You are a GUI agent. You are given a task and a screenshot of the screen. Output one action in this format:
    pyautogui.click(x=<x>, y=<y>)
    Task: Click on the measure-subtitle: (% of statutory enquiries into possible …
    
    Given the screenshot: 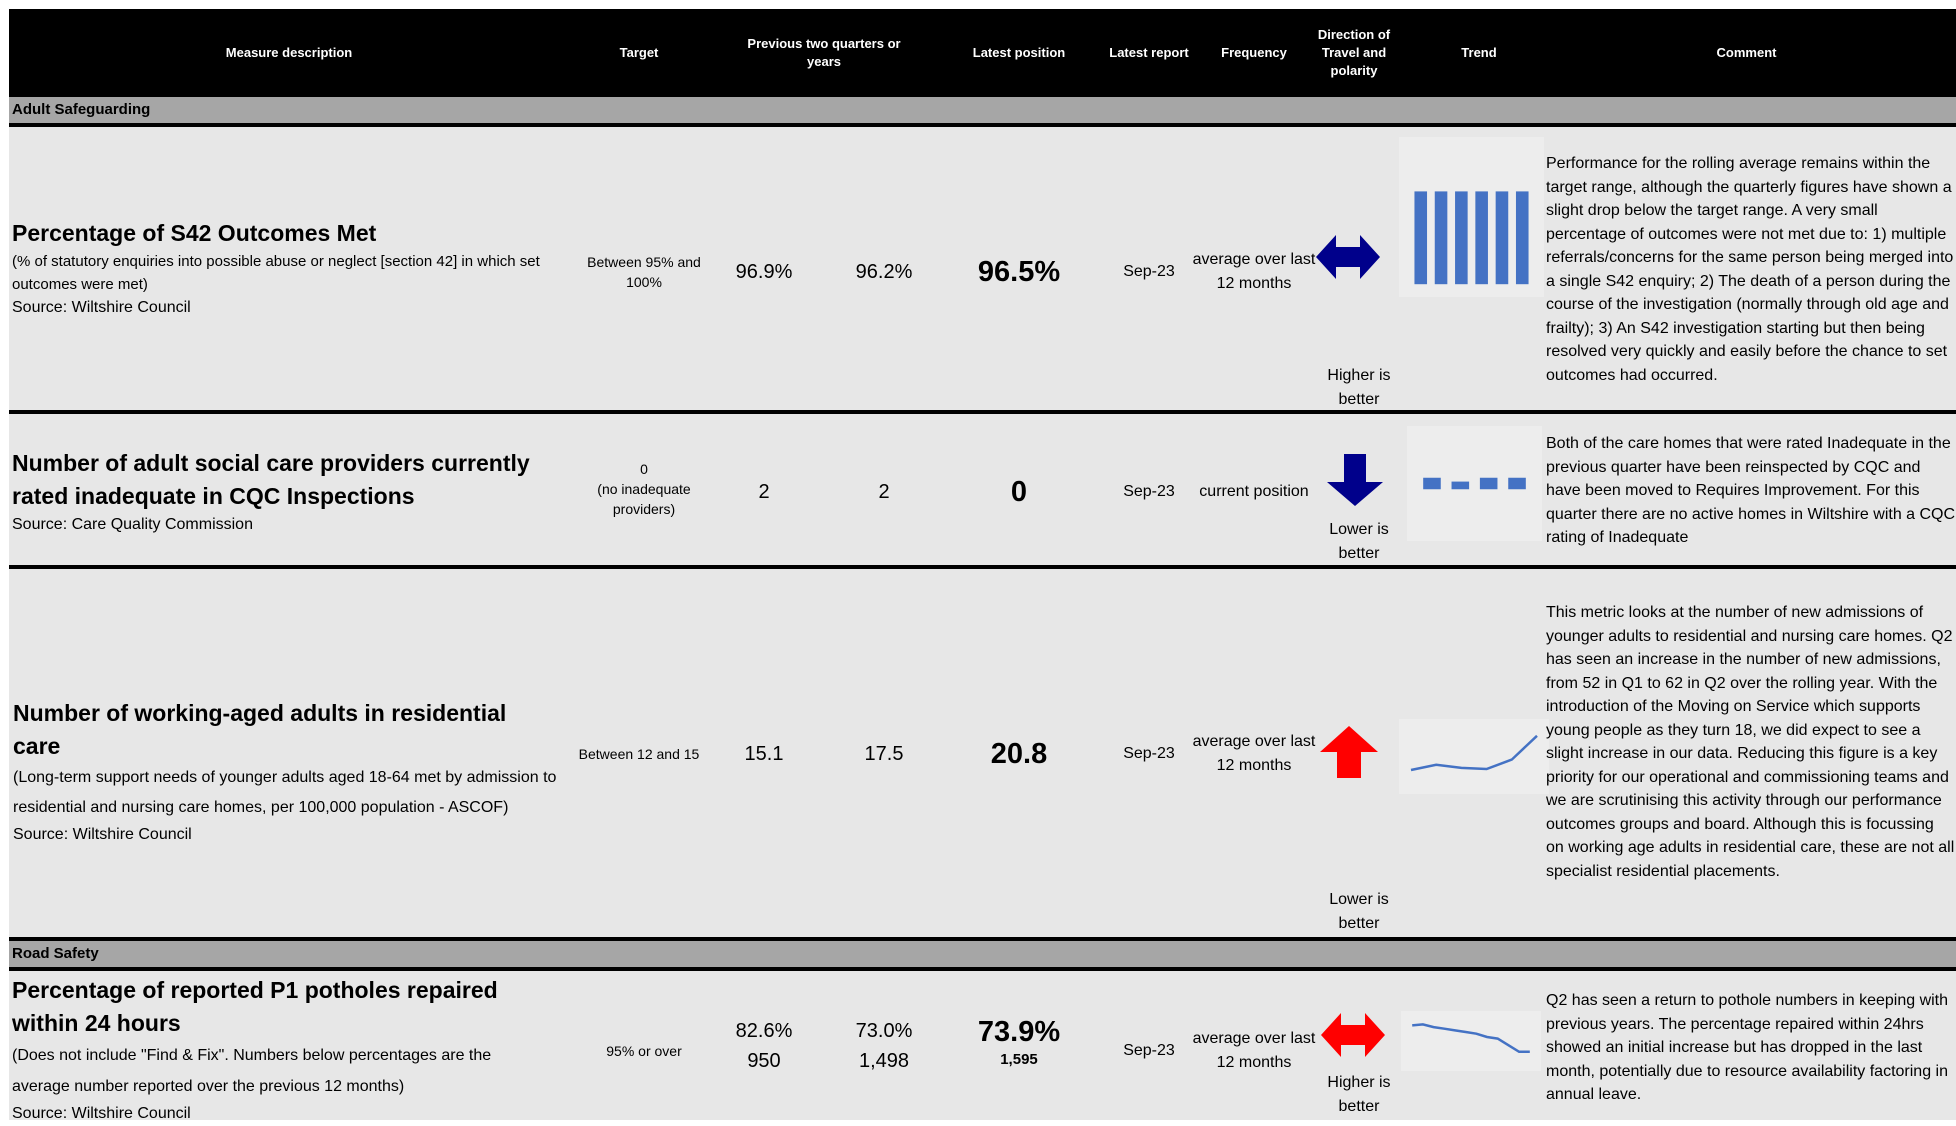 What is the action you would take?
    pyautogui.click(x=276, y=273)
    